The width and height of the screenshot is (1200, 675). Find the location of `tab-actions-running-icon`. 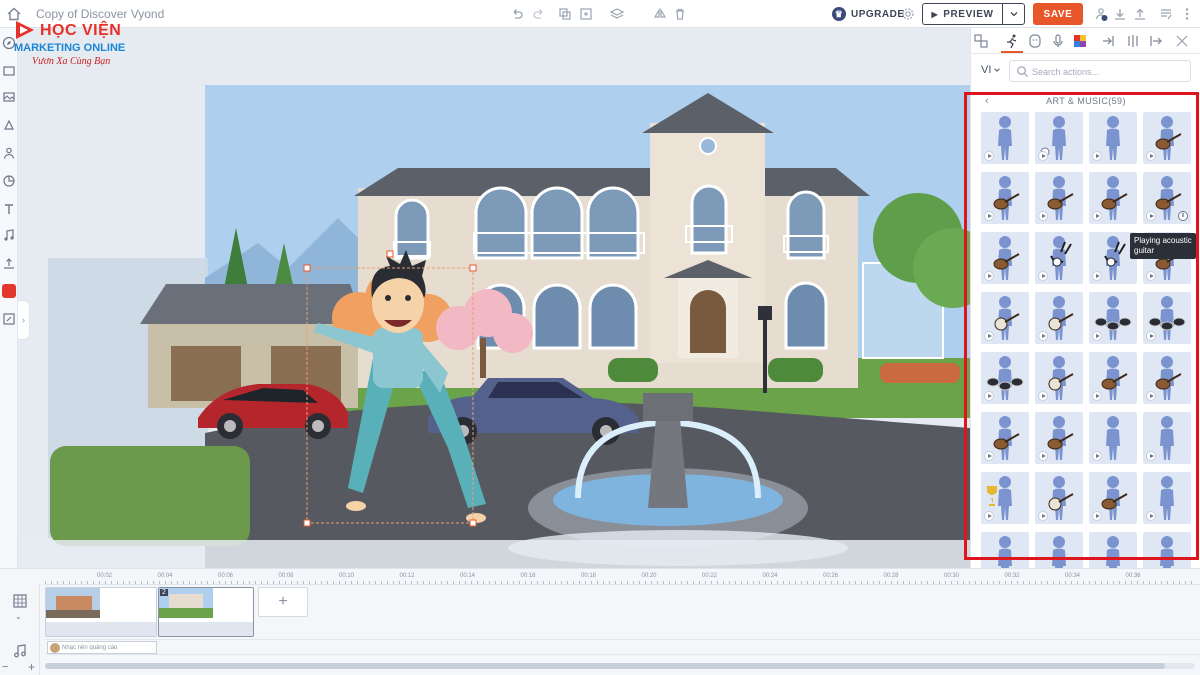

tab-actions-running-icon is located at coordinates (1012, 41).